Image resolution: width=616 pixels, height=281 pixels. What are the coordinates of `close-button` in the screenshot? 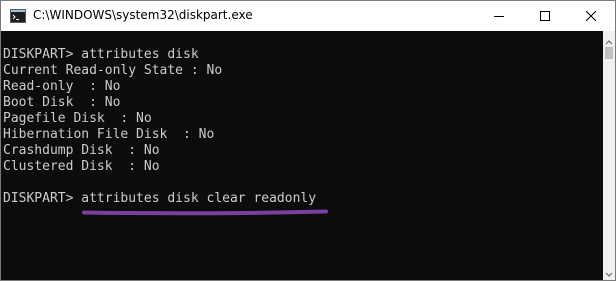 It's located at (591, 16).